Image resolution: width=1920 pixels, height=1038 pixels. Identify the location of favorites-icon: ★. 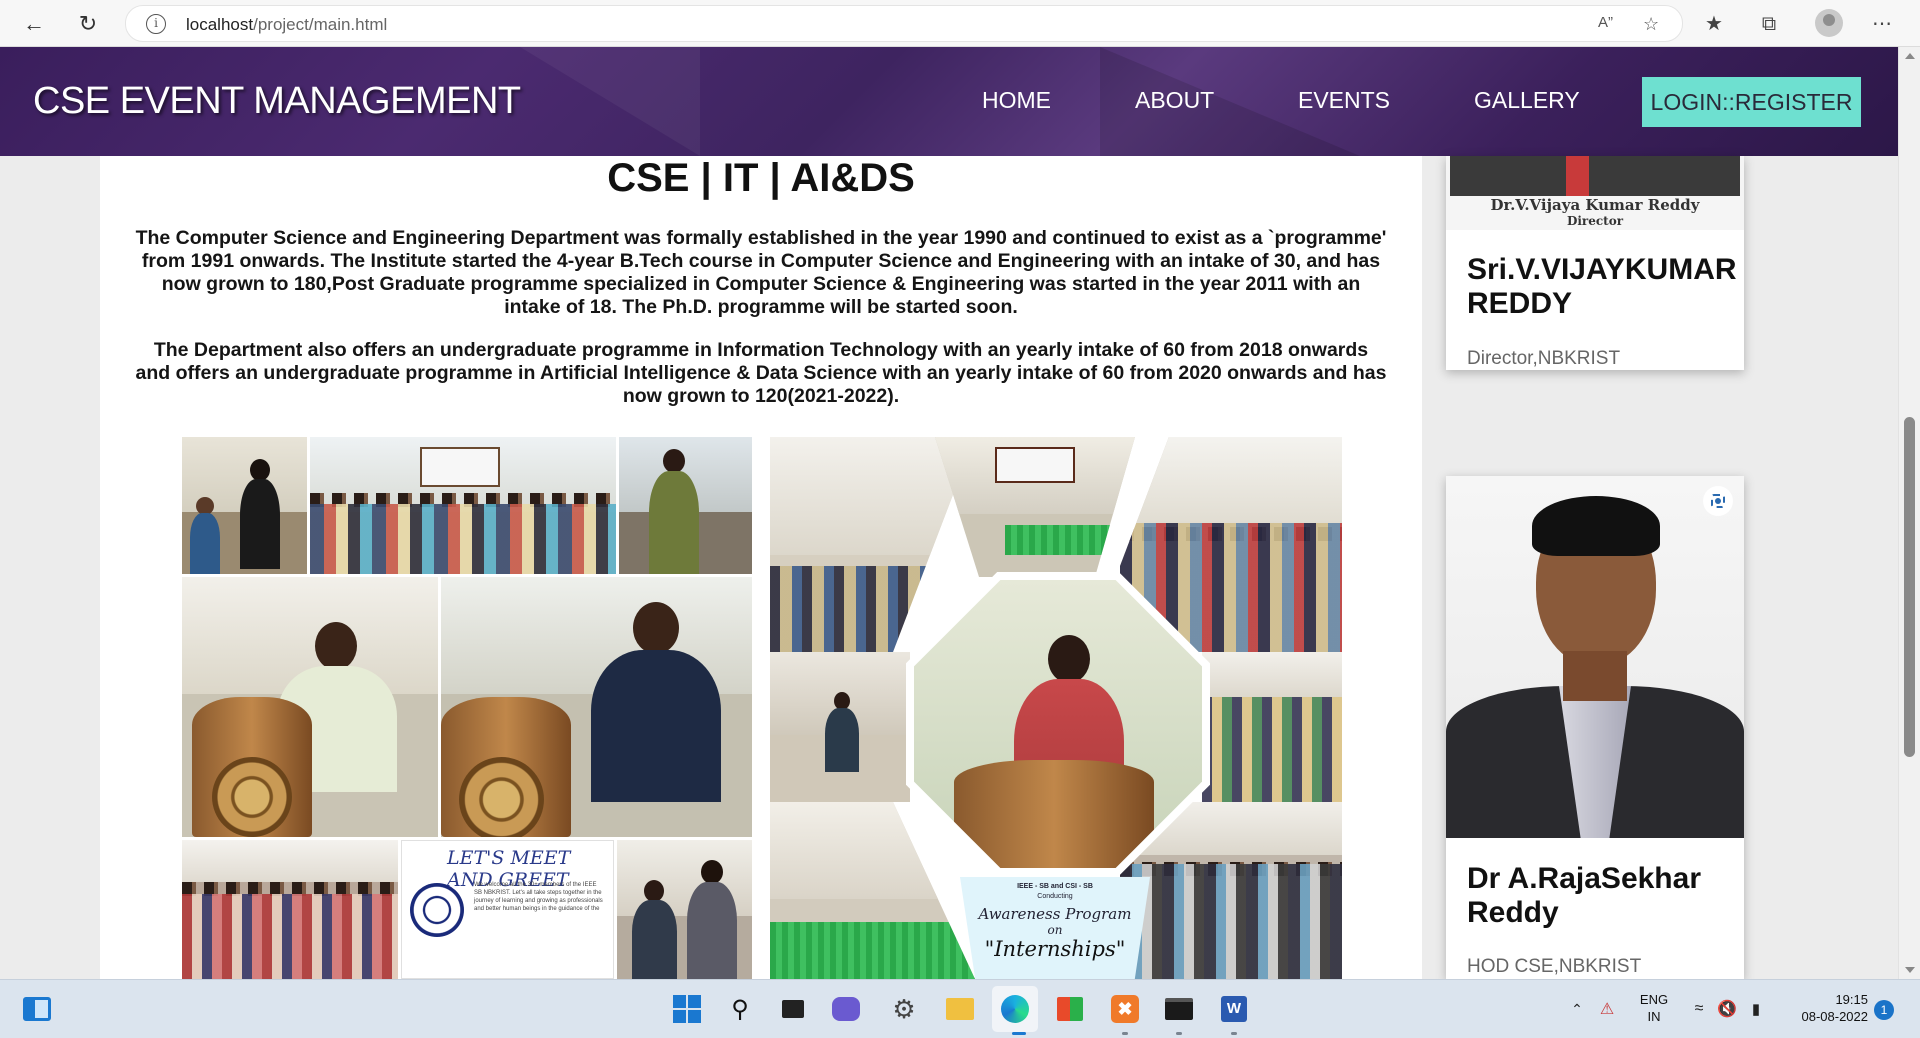
(1714, 24).